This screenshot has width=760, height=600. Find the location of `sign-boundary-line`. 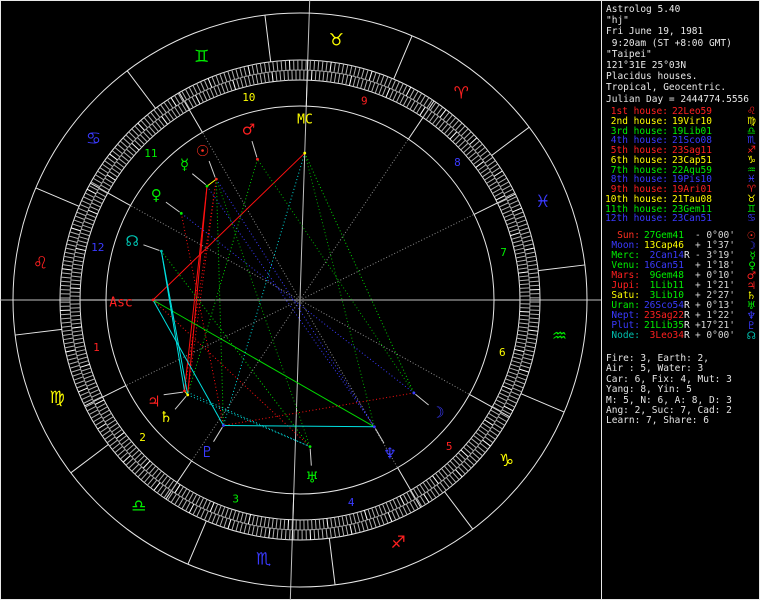

sign-boundary-line is located at coordinates (89, 459).